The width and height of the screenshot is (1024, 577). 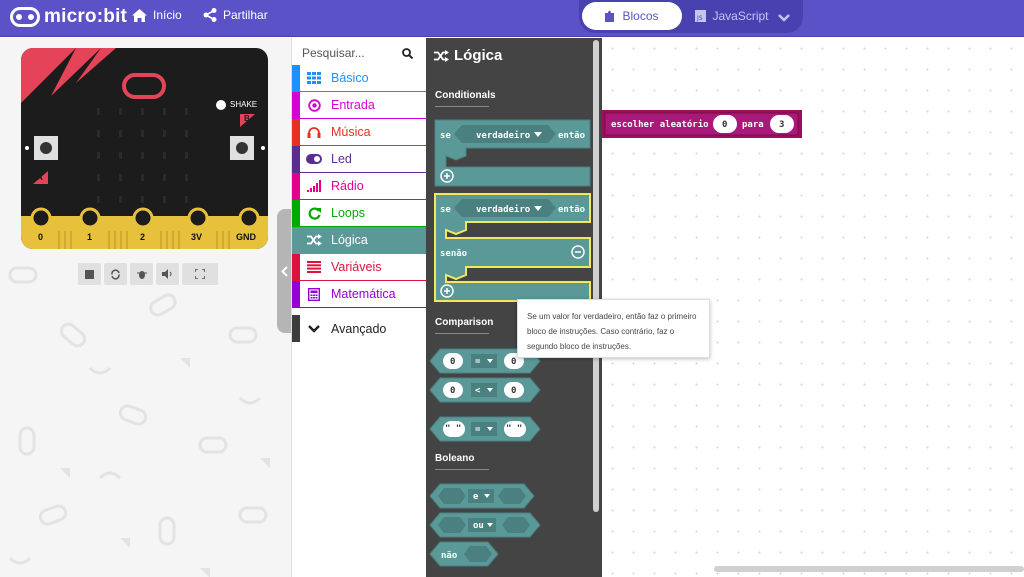 I want to click on button-a-label: A, so click(x=40, y=177).